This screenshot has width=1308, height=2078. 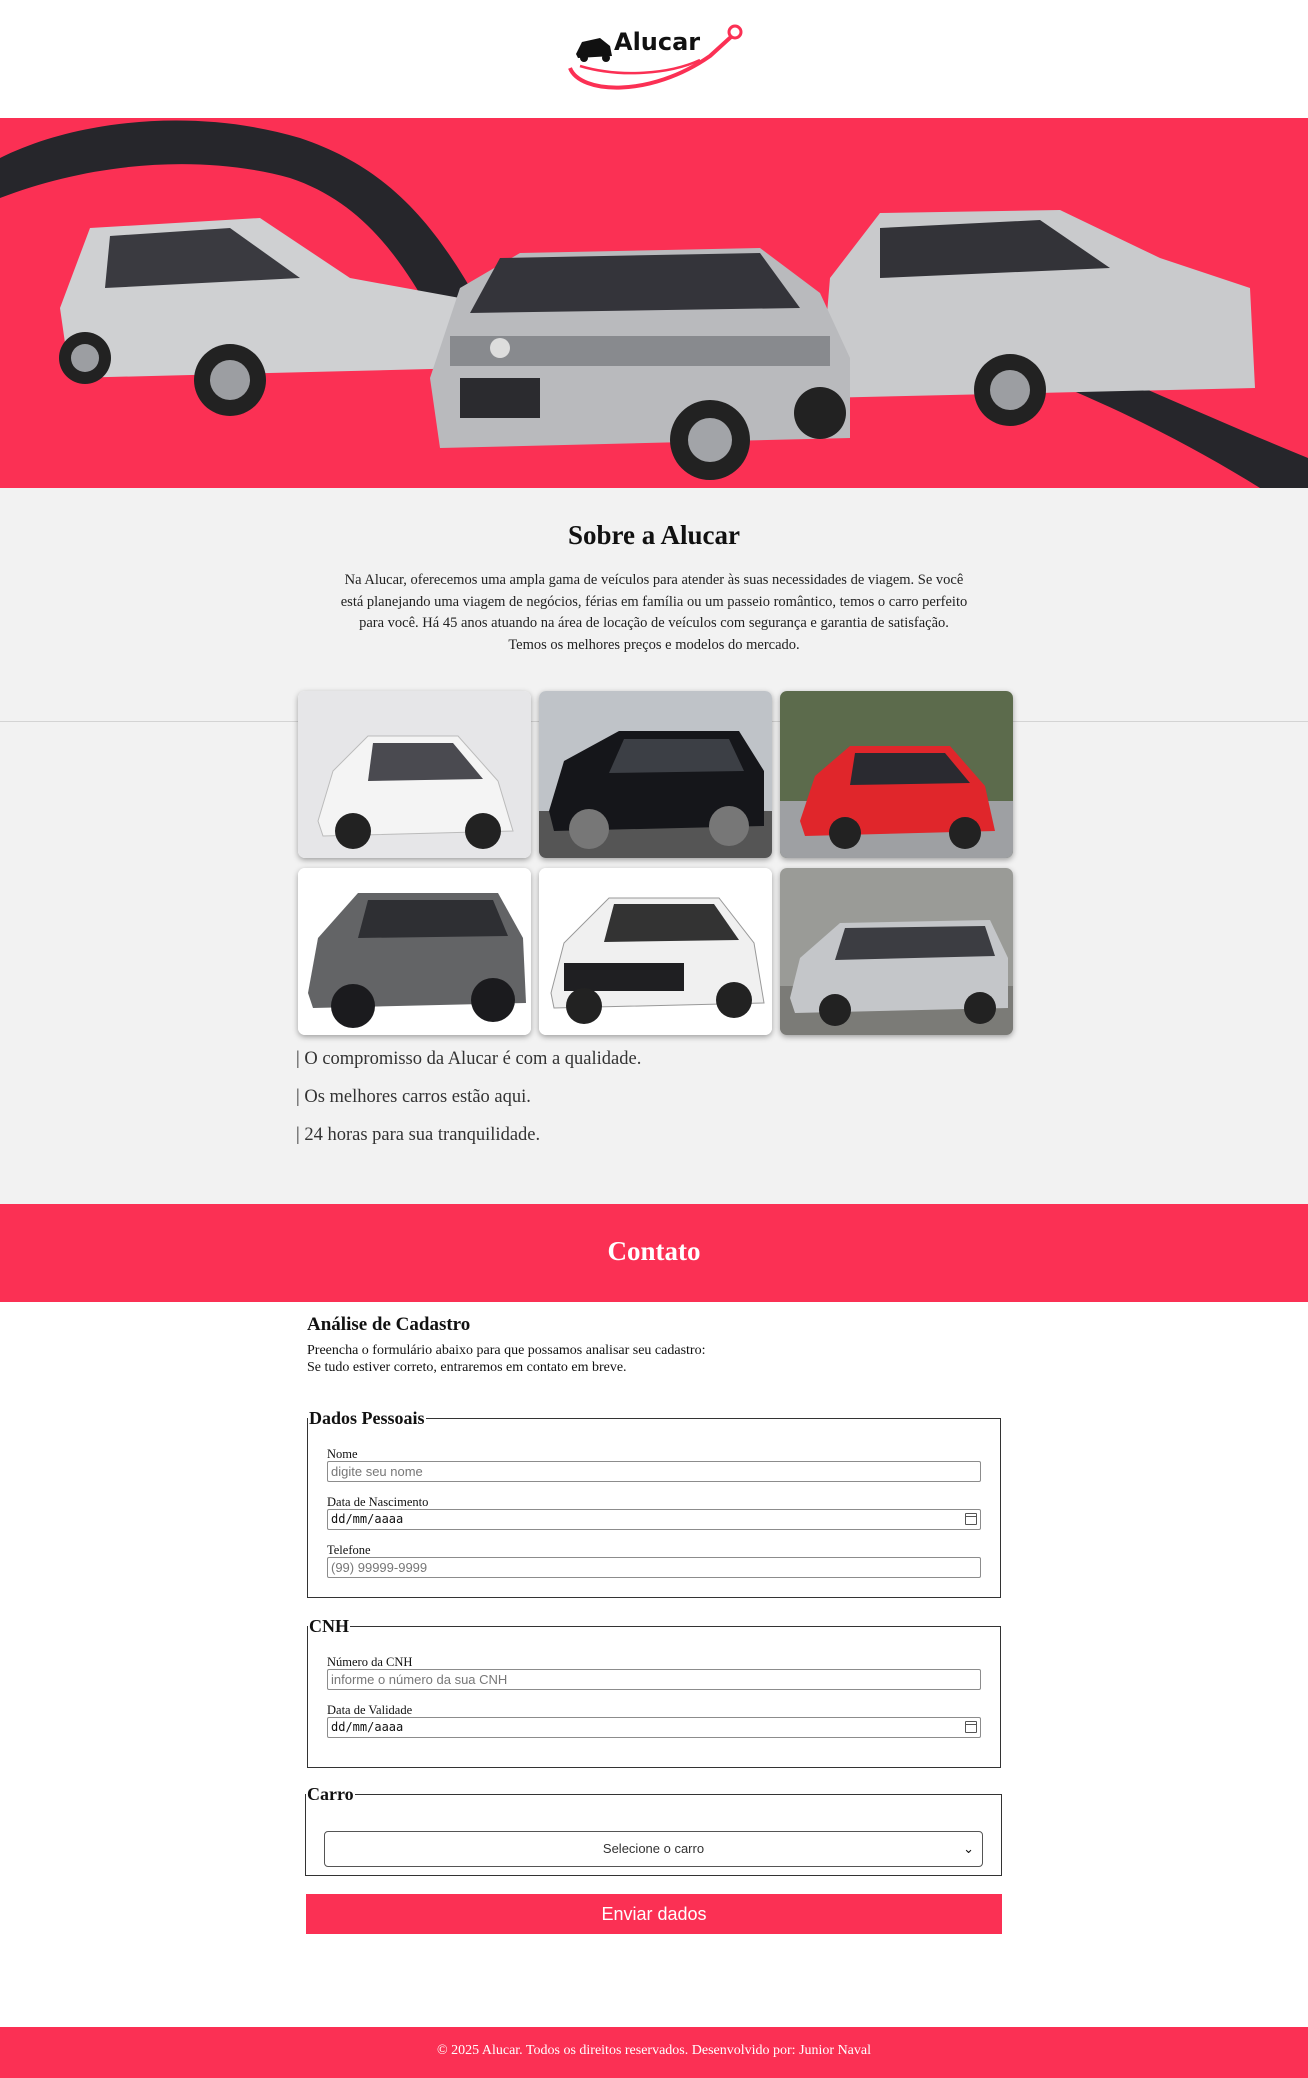 I want to click on gallery-card-white-suv, so click(x=655, y=951).